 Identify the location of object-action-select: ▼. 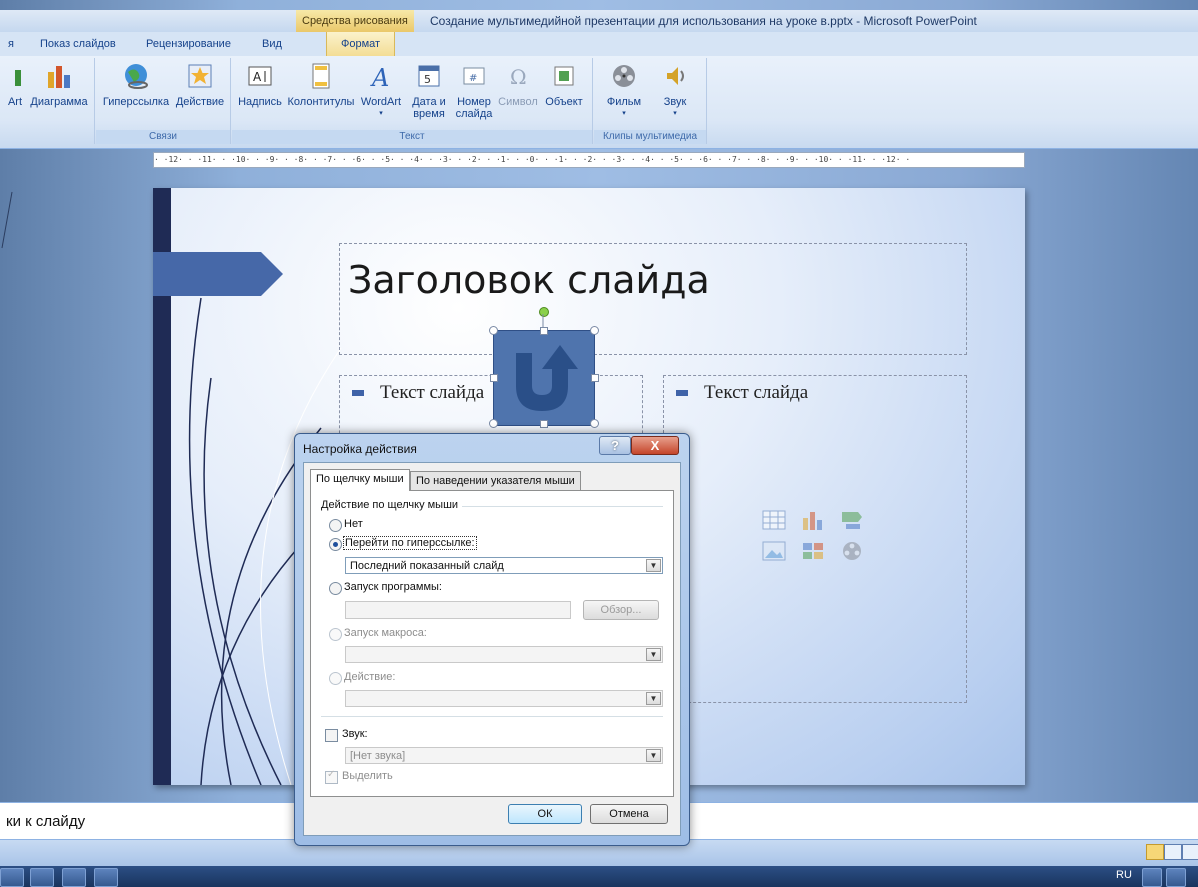
(504, 698).